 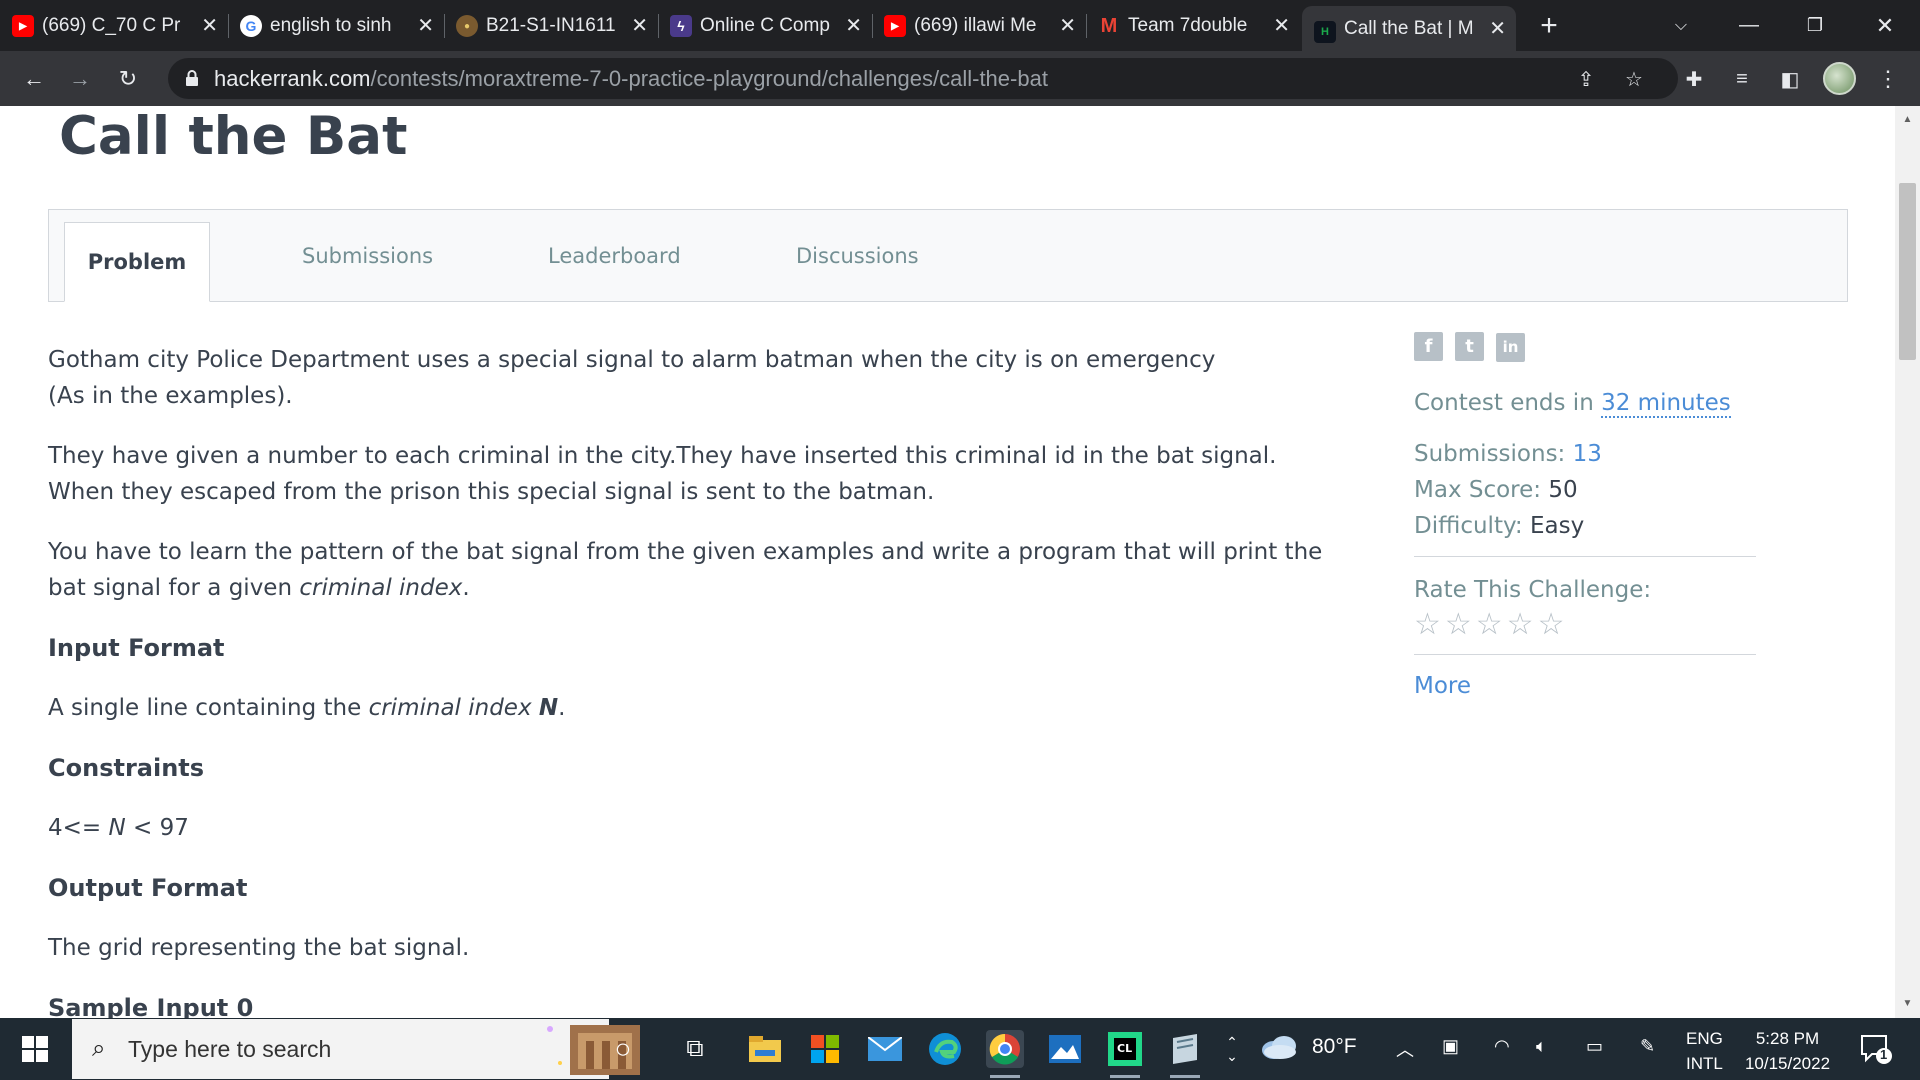 What do you see at coordinates (1666, 404) in the screenshot?
I see `contest-ends-time: 32 minutes` at bounding box center [1666, 404].